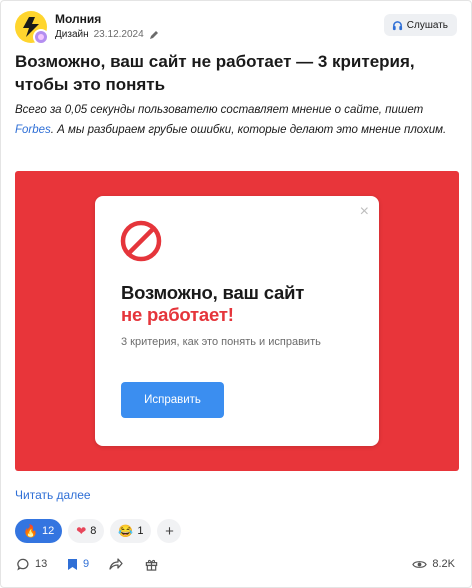 This screenshot has width=472, height=588. Describe the element at coordinates (41, 37) in the screenshot. I see `author-avatar` at that location.